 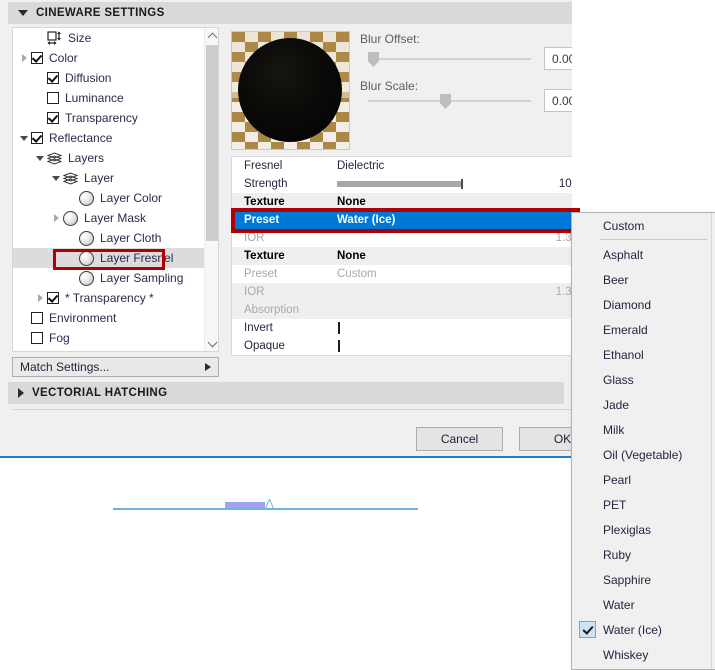 I want to click on tree-item-layer-sampling: Layer Sampling, so click(x=108, y=278).